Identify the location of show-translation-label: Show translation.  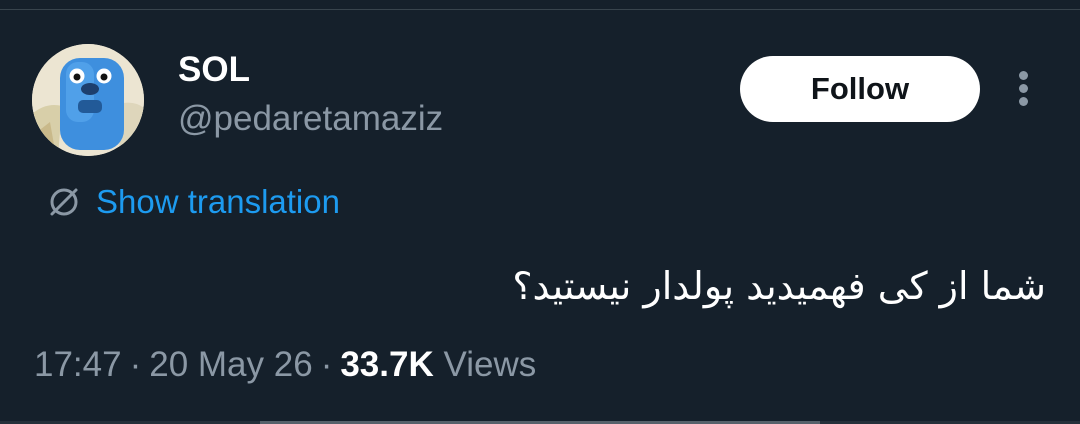
(218, 201).